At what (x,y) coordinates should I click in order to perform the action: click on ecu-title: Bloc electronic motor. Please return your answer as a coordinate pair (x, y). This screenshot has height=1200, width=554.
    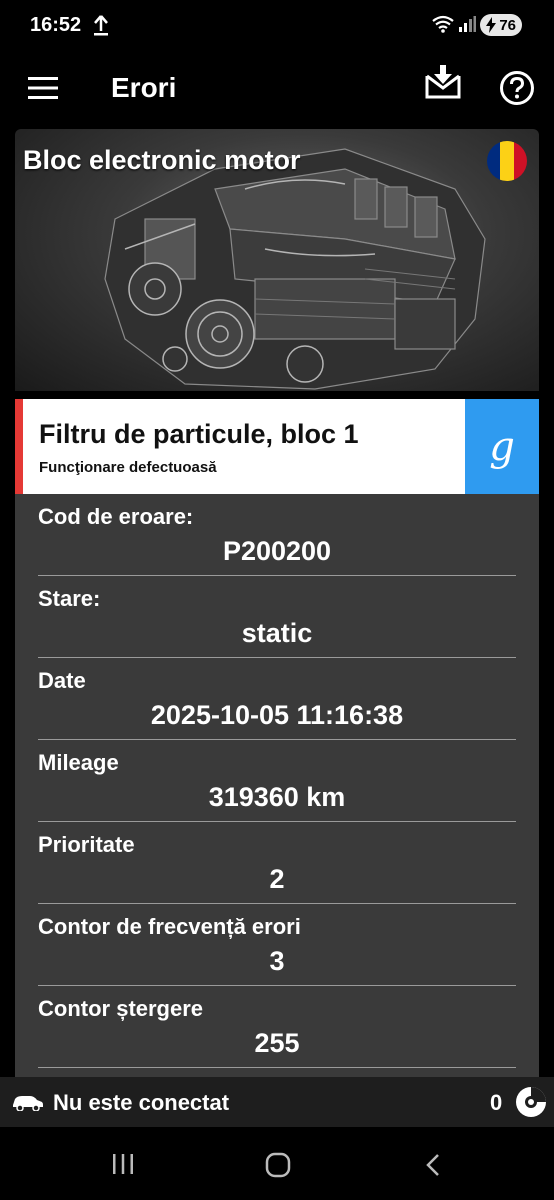
    Looking at the image, I should click on (162, 160).